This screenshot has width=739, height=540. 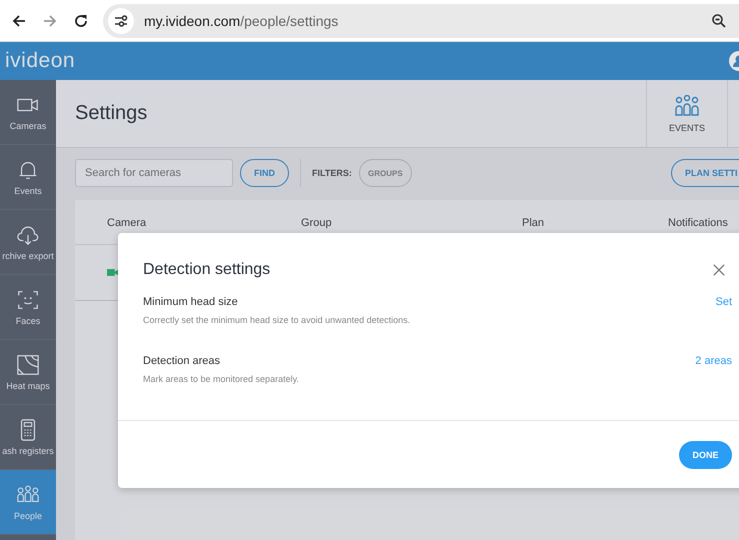 What do you see at coordinates (28, 502) in the screenshot?
I see `sidebar-item: People` at bounding box center [28, 502].